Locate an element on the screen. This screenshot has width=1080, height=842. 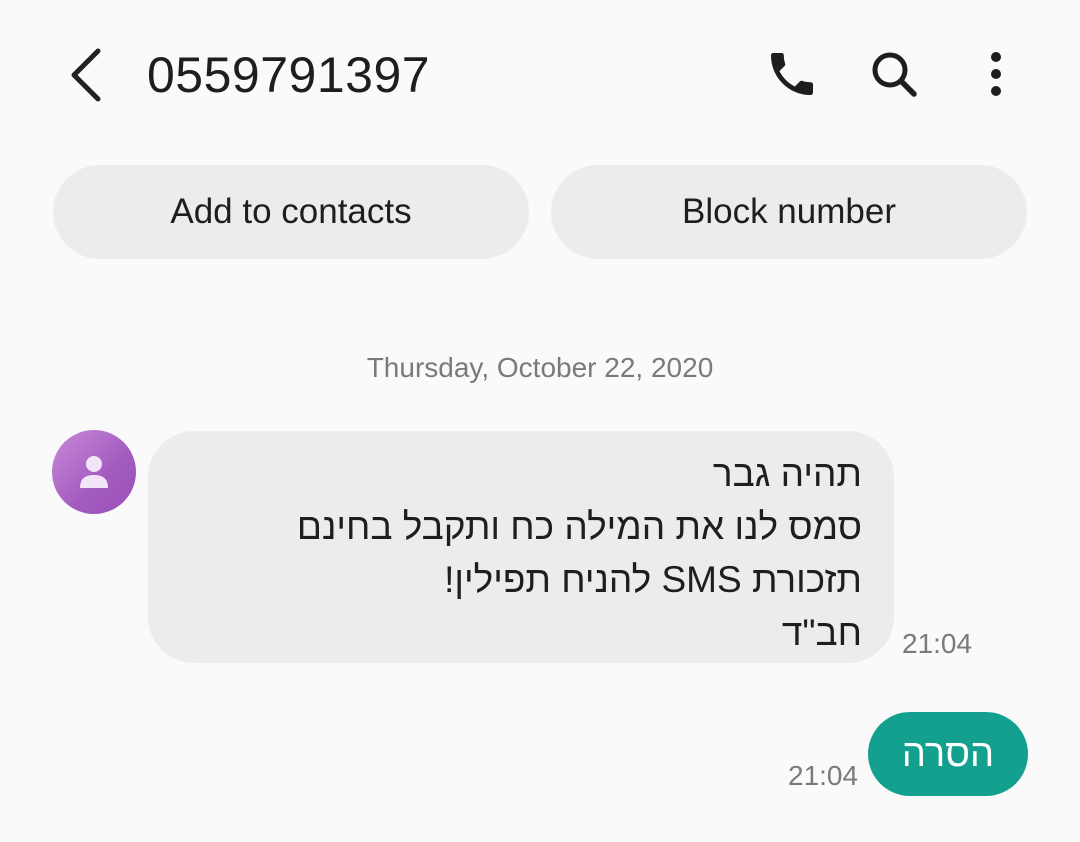
outgoing-message-bubble: הסרה is located at coordinates (948, 754).